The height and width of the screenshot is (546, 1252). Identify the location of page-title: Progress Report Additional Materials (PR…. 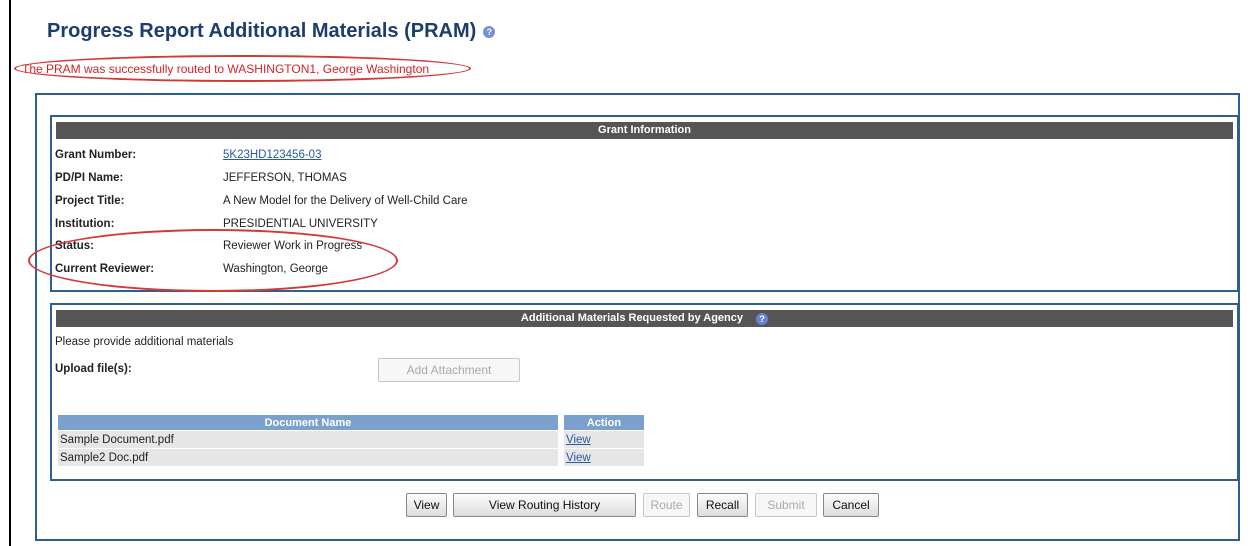
(262, 31).